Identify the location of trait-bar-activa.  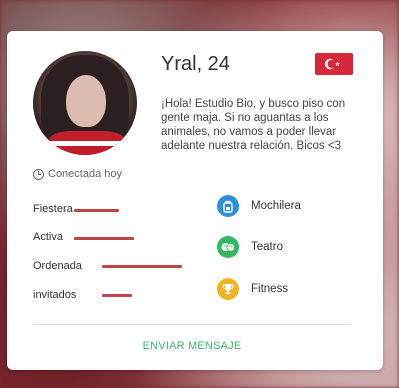
(104, 238).